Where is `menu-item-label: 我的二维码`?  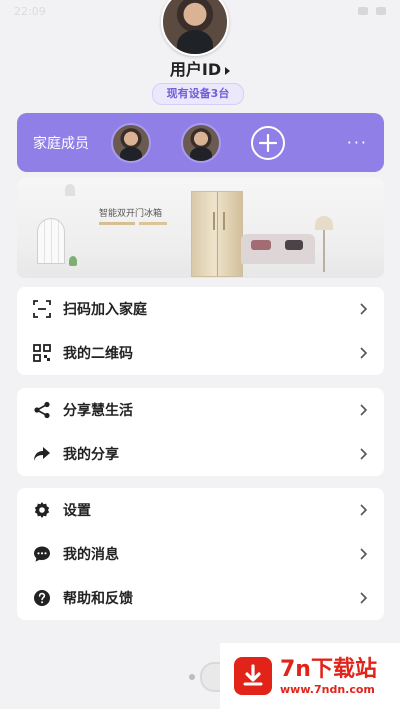 menu-item-label: 我的二维码 is located at coordinates (98, 354).